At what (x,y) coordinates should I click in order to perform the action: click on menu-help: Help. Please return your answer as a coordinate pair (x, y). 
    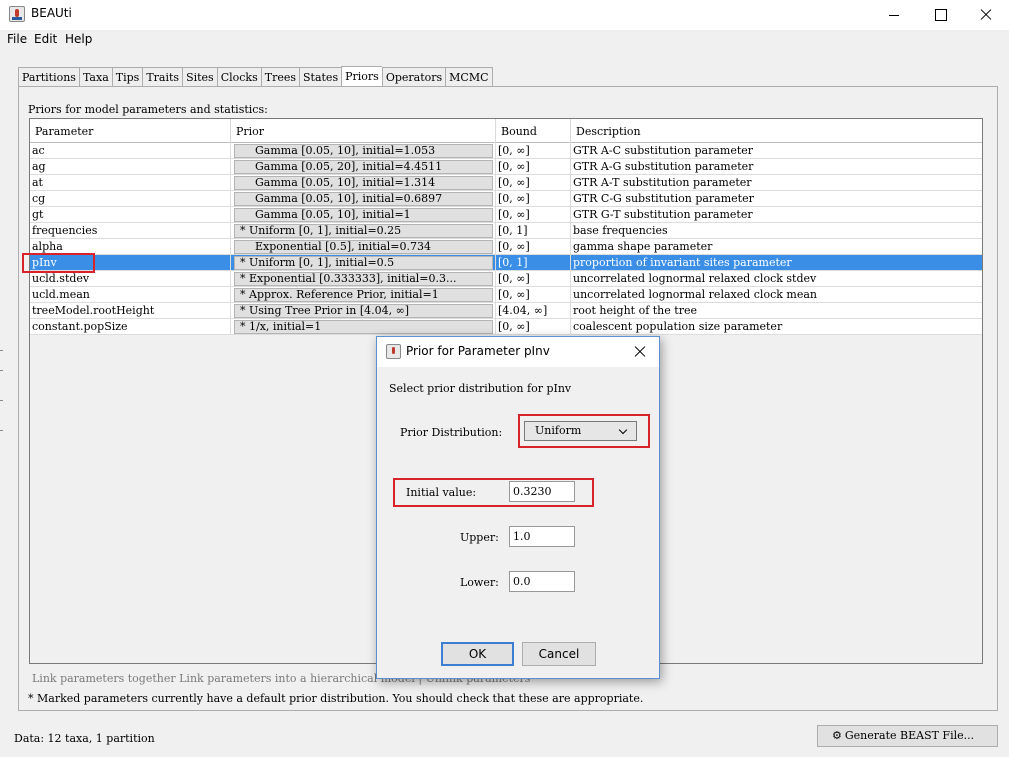
    Looking at the image, I should click on (78, 39).